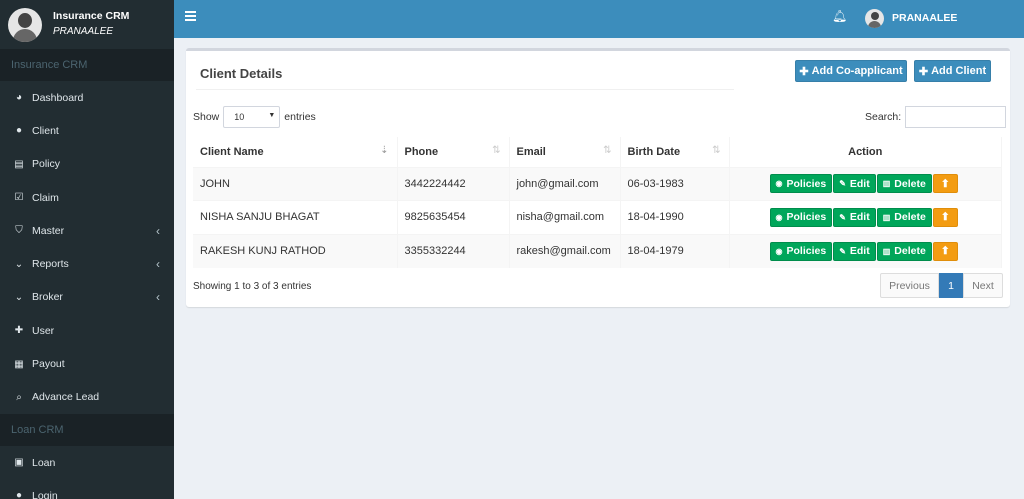  What do you see at coordinates (190, 18) in the screenshot?
I see `menu-toggle-icon` at bounding box center [190, 18].